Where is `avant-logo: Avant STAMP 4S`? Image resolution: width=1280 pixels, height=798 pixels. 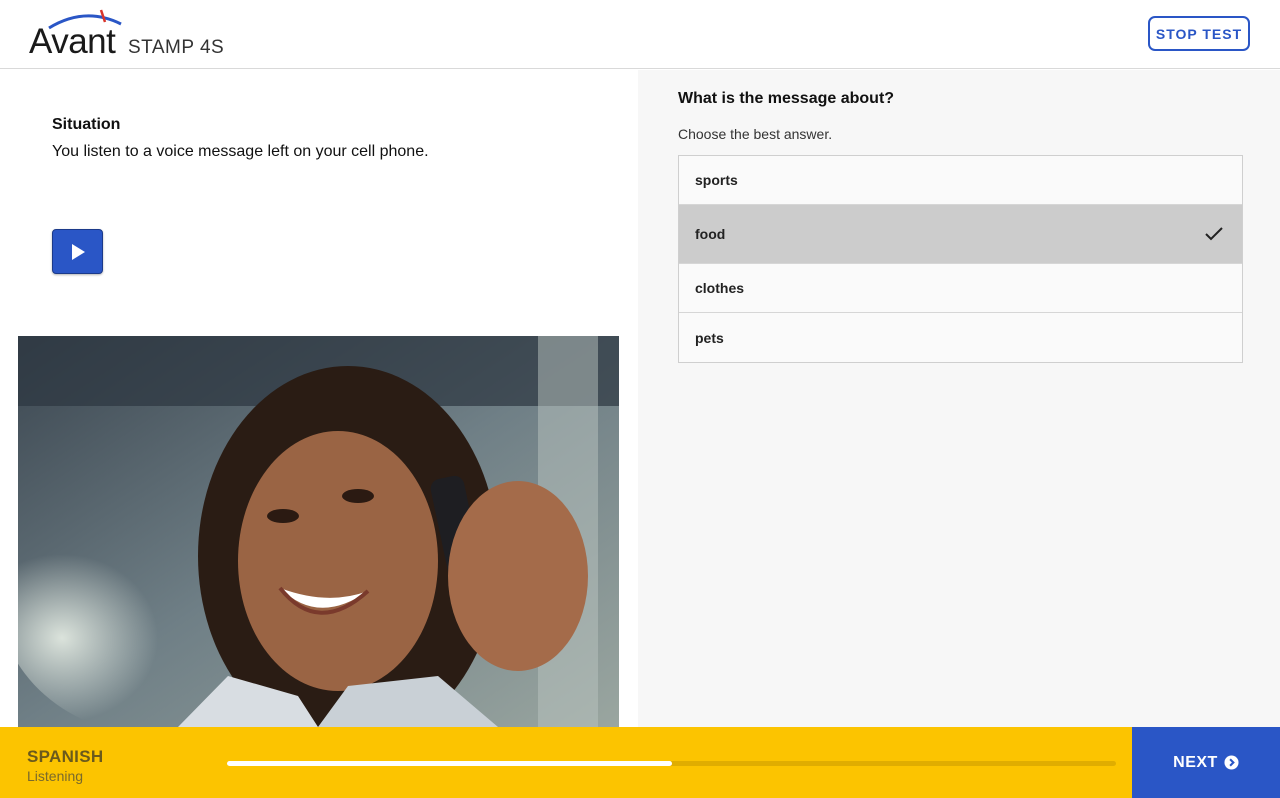 avant-logo: Avant STAMP 4S is located at coordinates (129, 34).